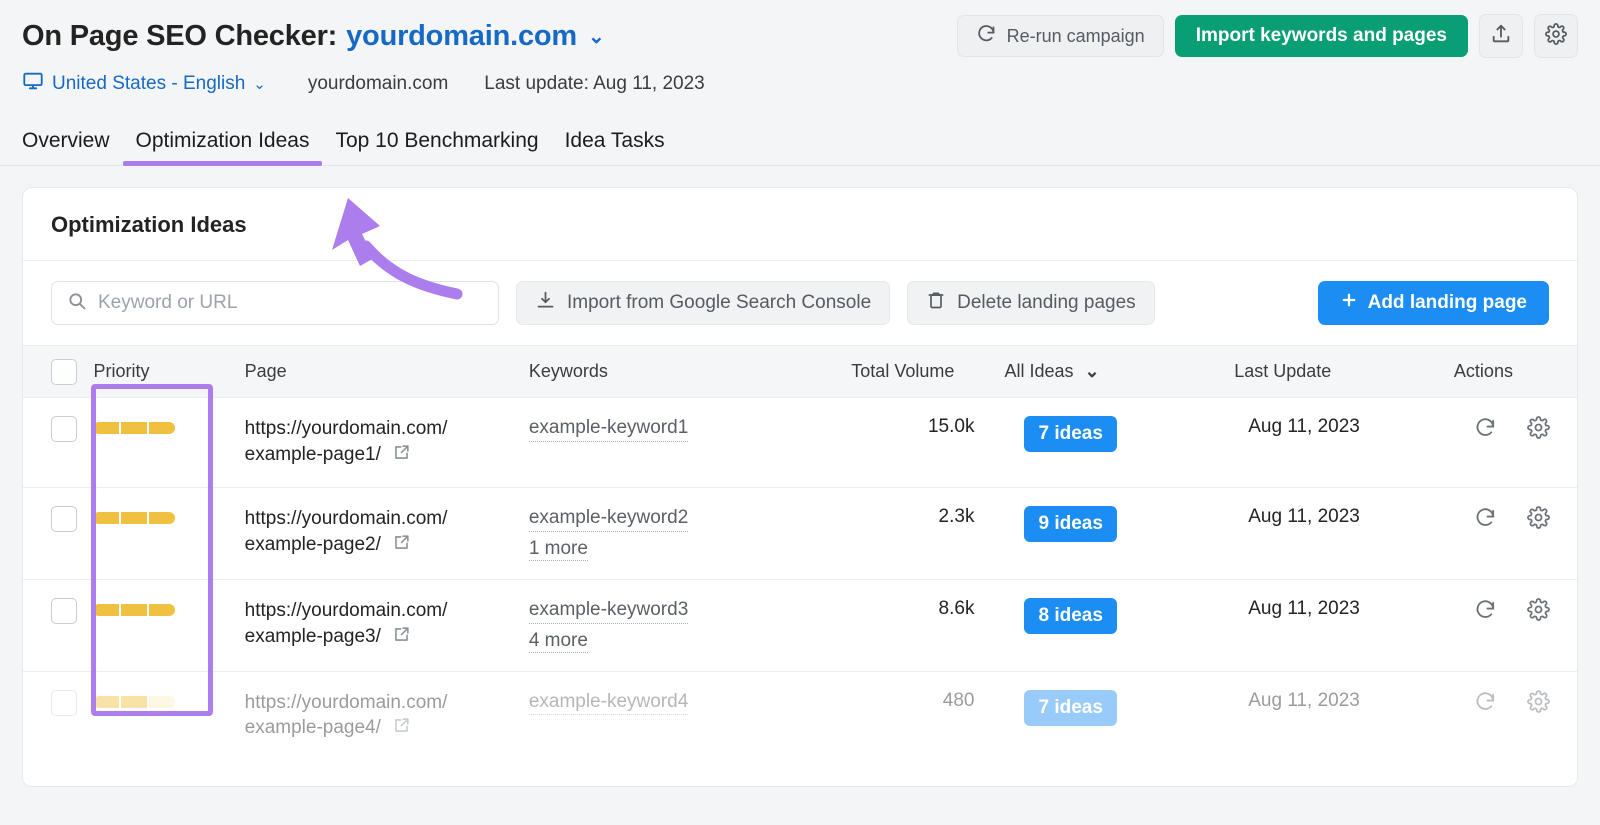 Image resolution: width=1600 pixels, height=825 pixels. Describe the element at coordinates (72, 147) in the screenshot. I see `tab-overview: Overview` at that location.